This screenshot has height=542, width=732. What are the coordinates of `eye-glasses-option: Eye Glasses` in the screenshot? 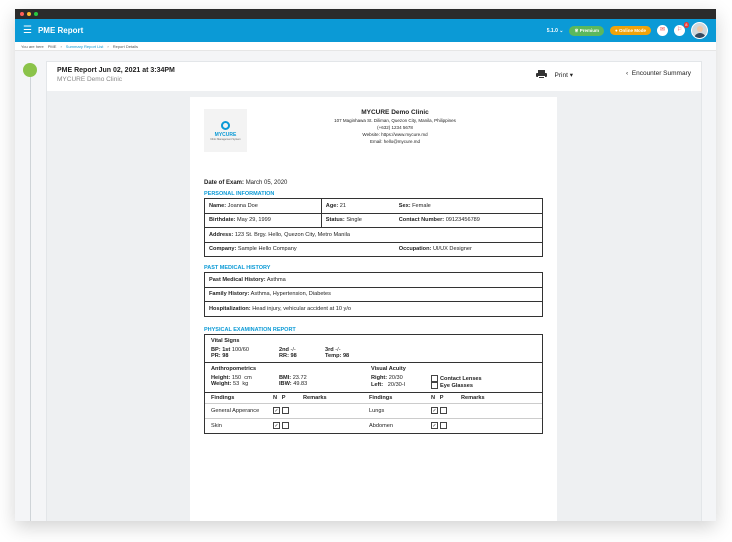 It's located at (452, 385).